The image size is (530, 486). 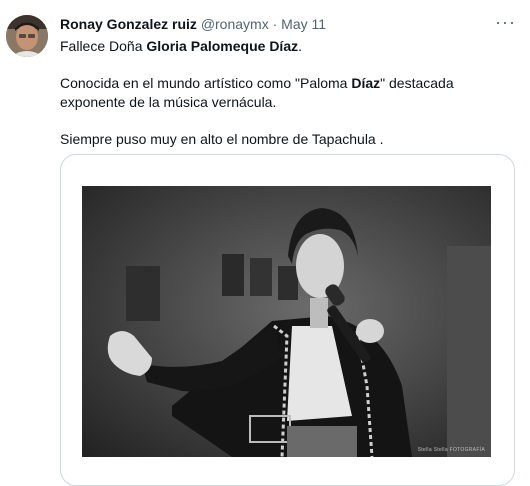 What do you see at coordinates (128, 24) in the screenshot?
I see `author-name: Ronay Gonzalez ruiz` at bounding box center [128, 24].